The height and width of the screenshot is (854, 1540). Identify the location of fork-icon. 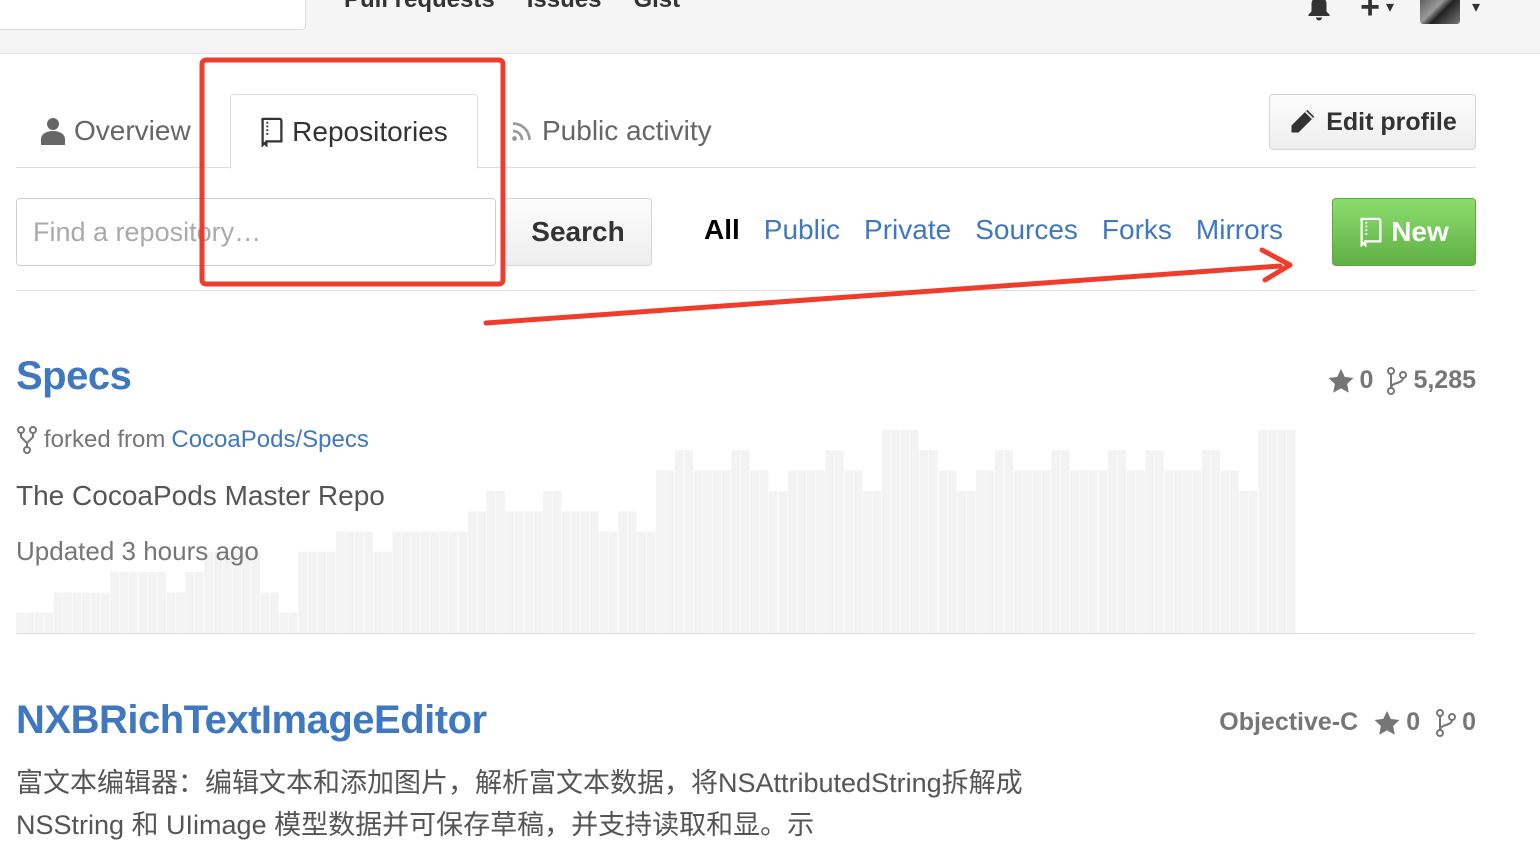
(27, 440).